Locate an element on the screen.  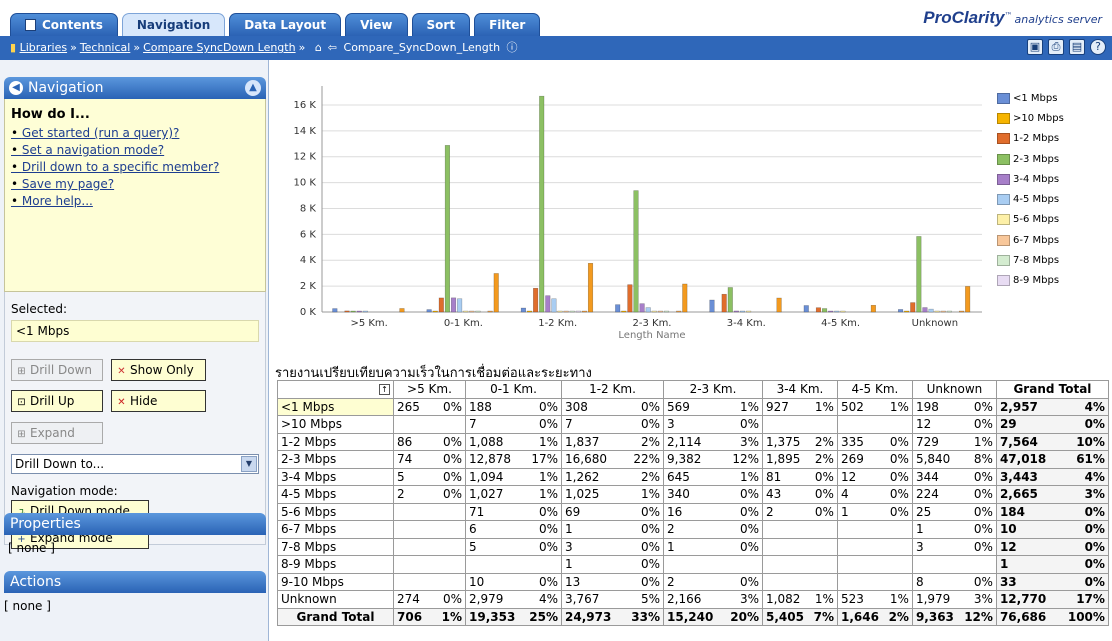
row-header: >10 Mbps is located at coordinates (335, 424).